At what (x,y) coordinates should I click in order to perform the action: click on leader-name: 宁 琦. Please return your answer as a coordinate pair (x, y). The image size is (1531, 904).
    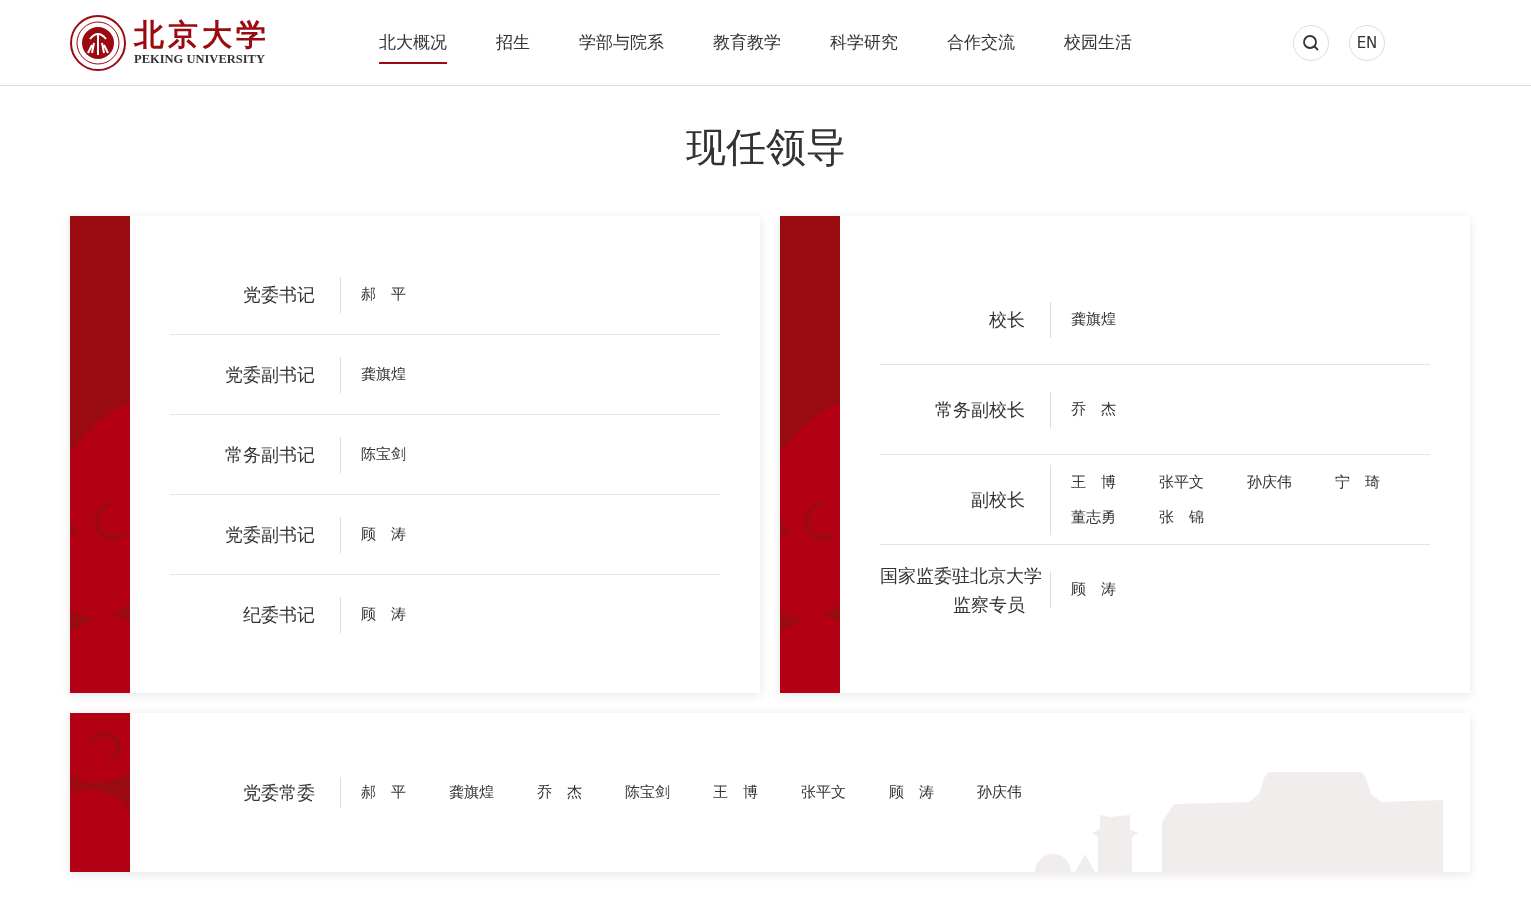
    Looking at the image, I should click on (1358, 482).